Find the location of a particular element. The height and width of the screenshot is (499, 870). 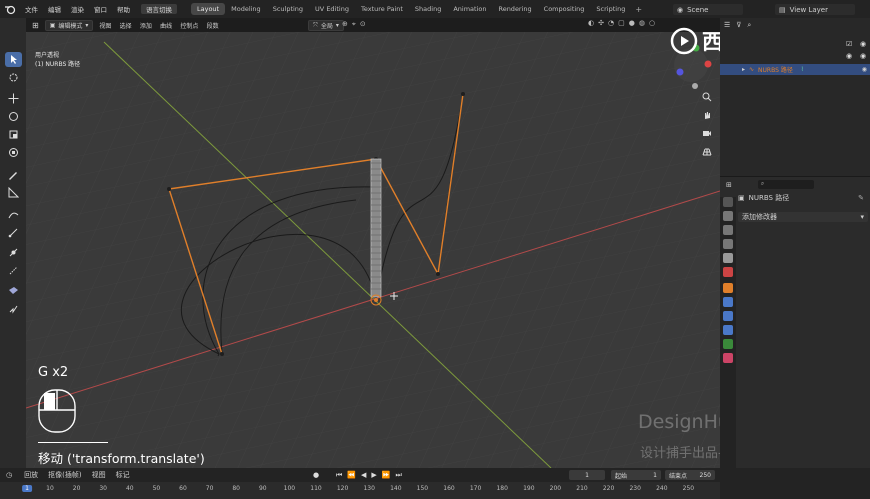

physics-tab-icon is located at coordinates (728, 330).